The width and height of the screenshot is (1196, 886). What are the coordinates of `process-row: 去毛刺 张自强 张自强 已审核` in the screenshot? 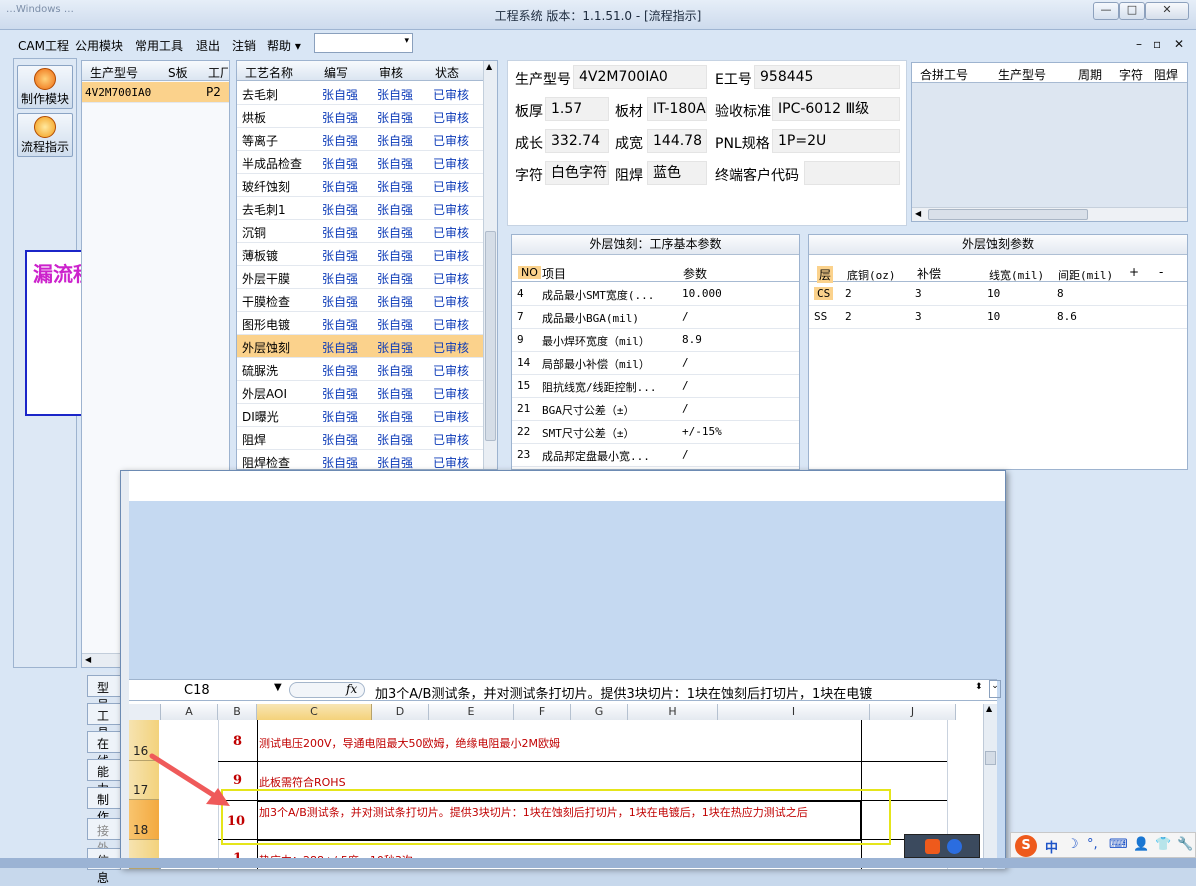 It's located at (360, 93).